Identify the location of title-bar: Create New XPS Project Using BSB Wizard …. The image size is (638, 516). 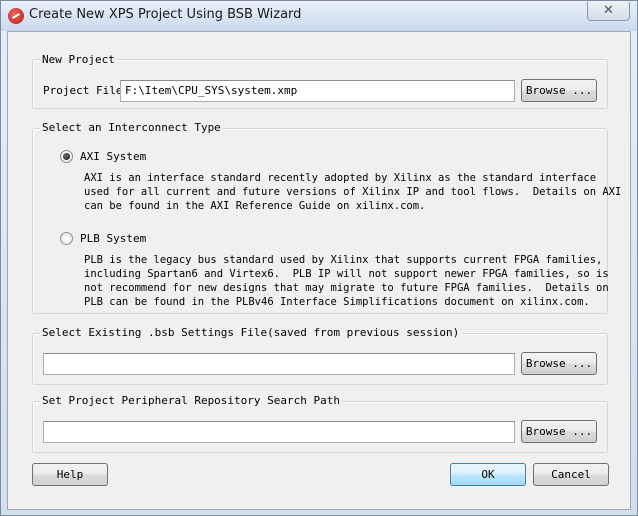
(319, 16).